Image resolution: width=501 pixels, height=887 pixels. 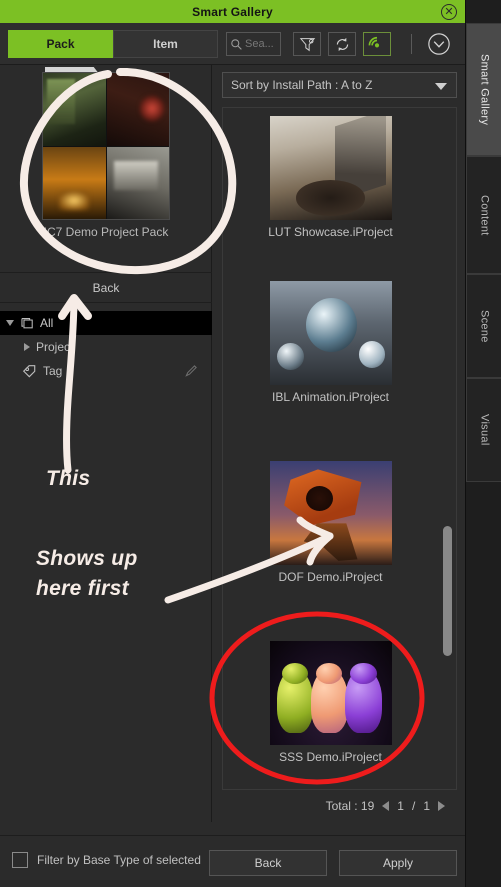 I want to click on pagination: Total : 19 1 / 1, so click(x=339, y=806).